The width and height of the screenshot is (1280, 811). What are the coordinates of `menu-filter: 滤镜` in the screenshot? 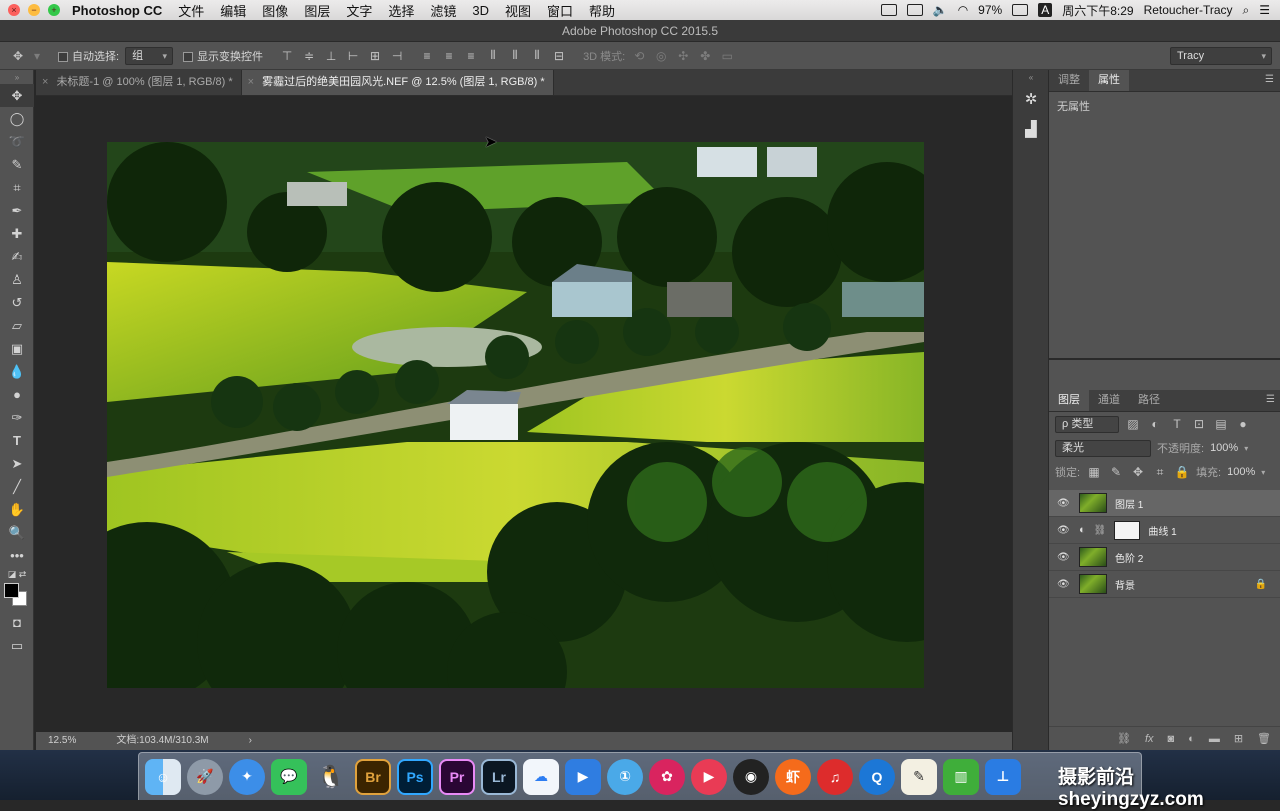 It's located at (443, 10).